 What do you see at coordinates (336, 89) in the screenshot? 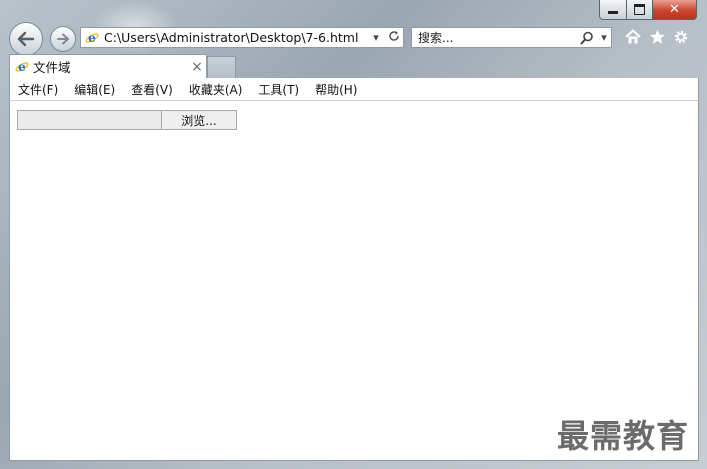
I see `menu-help: 帮助(H)` at bounding box center [336, 89].